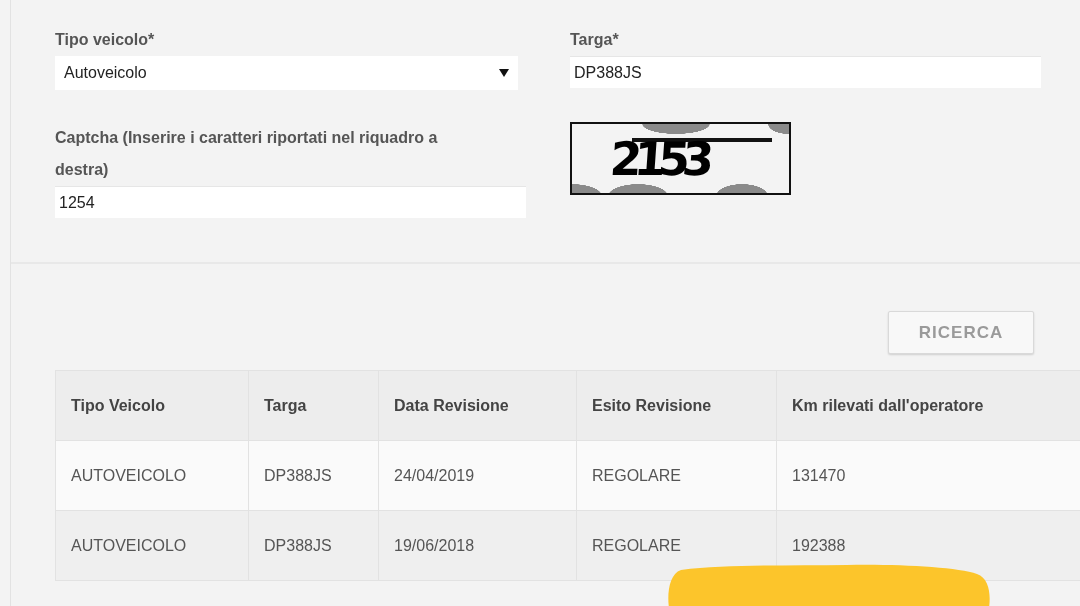  Describe the element at coordinates (504, 73) in the screenshot. I see `caret-icon` at that location.